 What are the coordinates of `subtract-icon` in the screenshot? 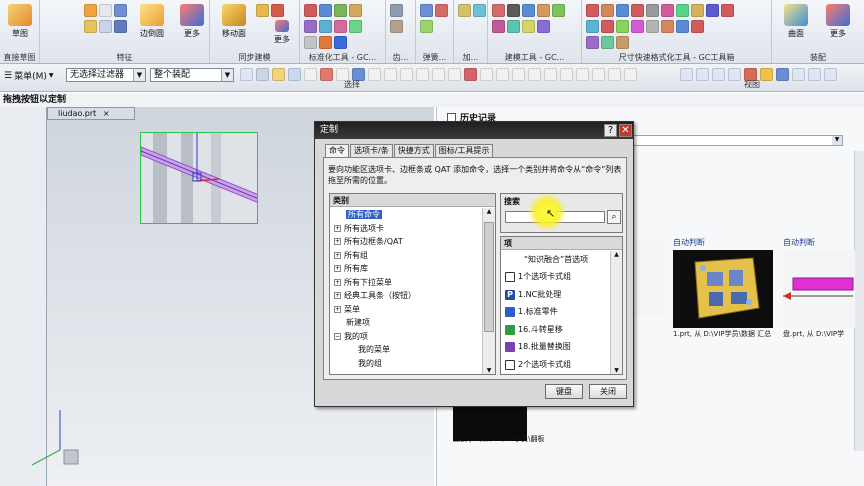 It's located at (120, 26).